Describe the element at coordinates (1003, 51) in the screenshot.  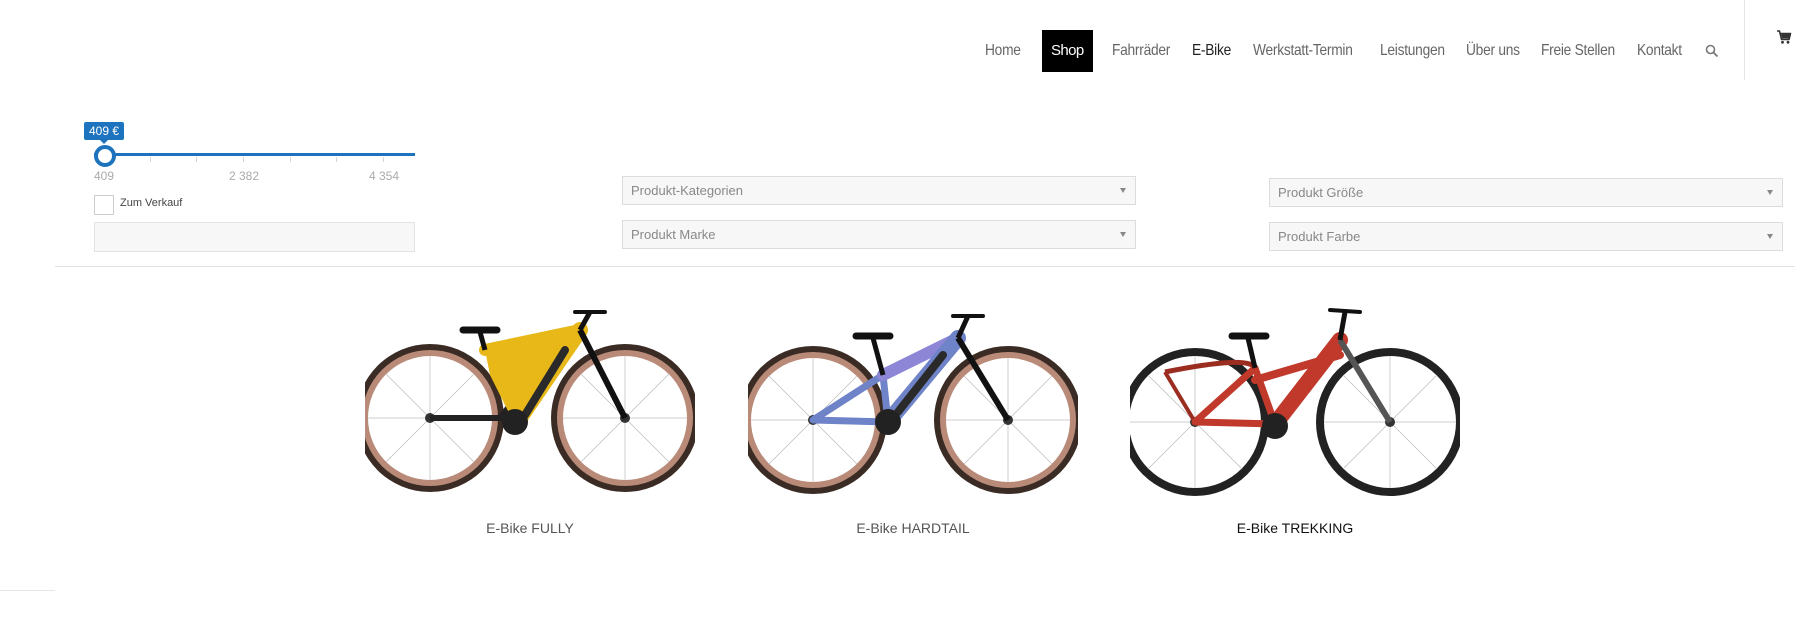
I see `nav-home: Home` at that location.